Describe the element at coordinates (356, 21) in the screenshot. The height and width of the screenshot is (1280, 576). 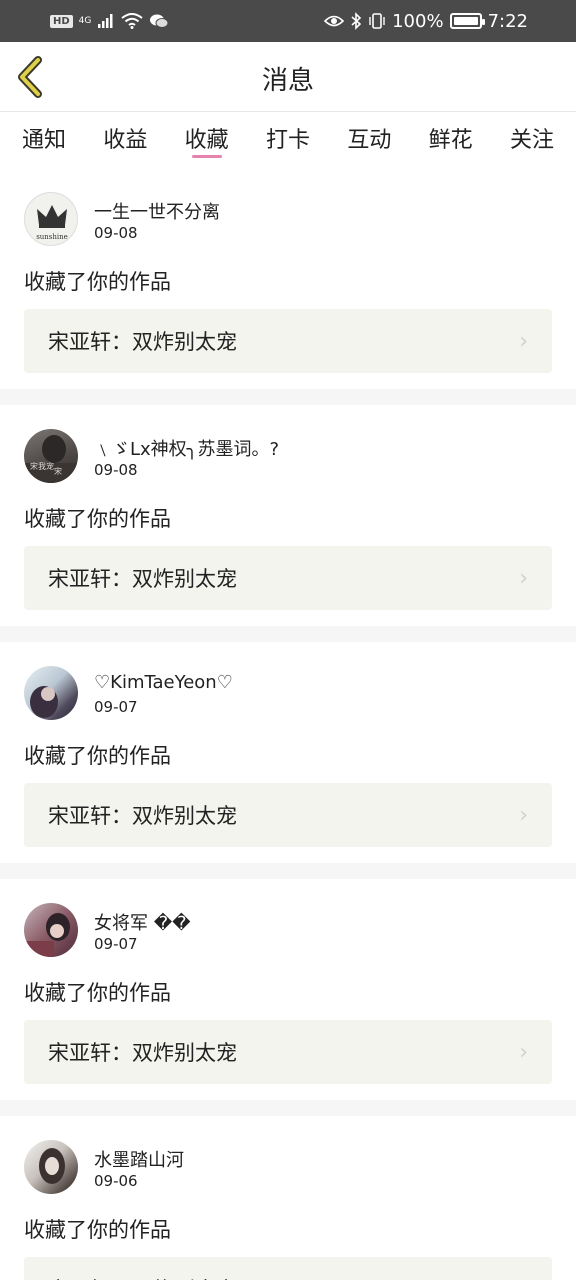
I see `bluetooth-icon` at that location.